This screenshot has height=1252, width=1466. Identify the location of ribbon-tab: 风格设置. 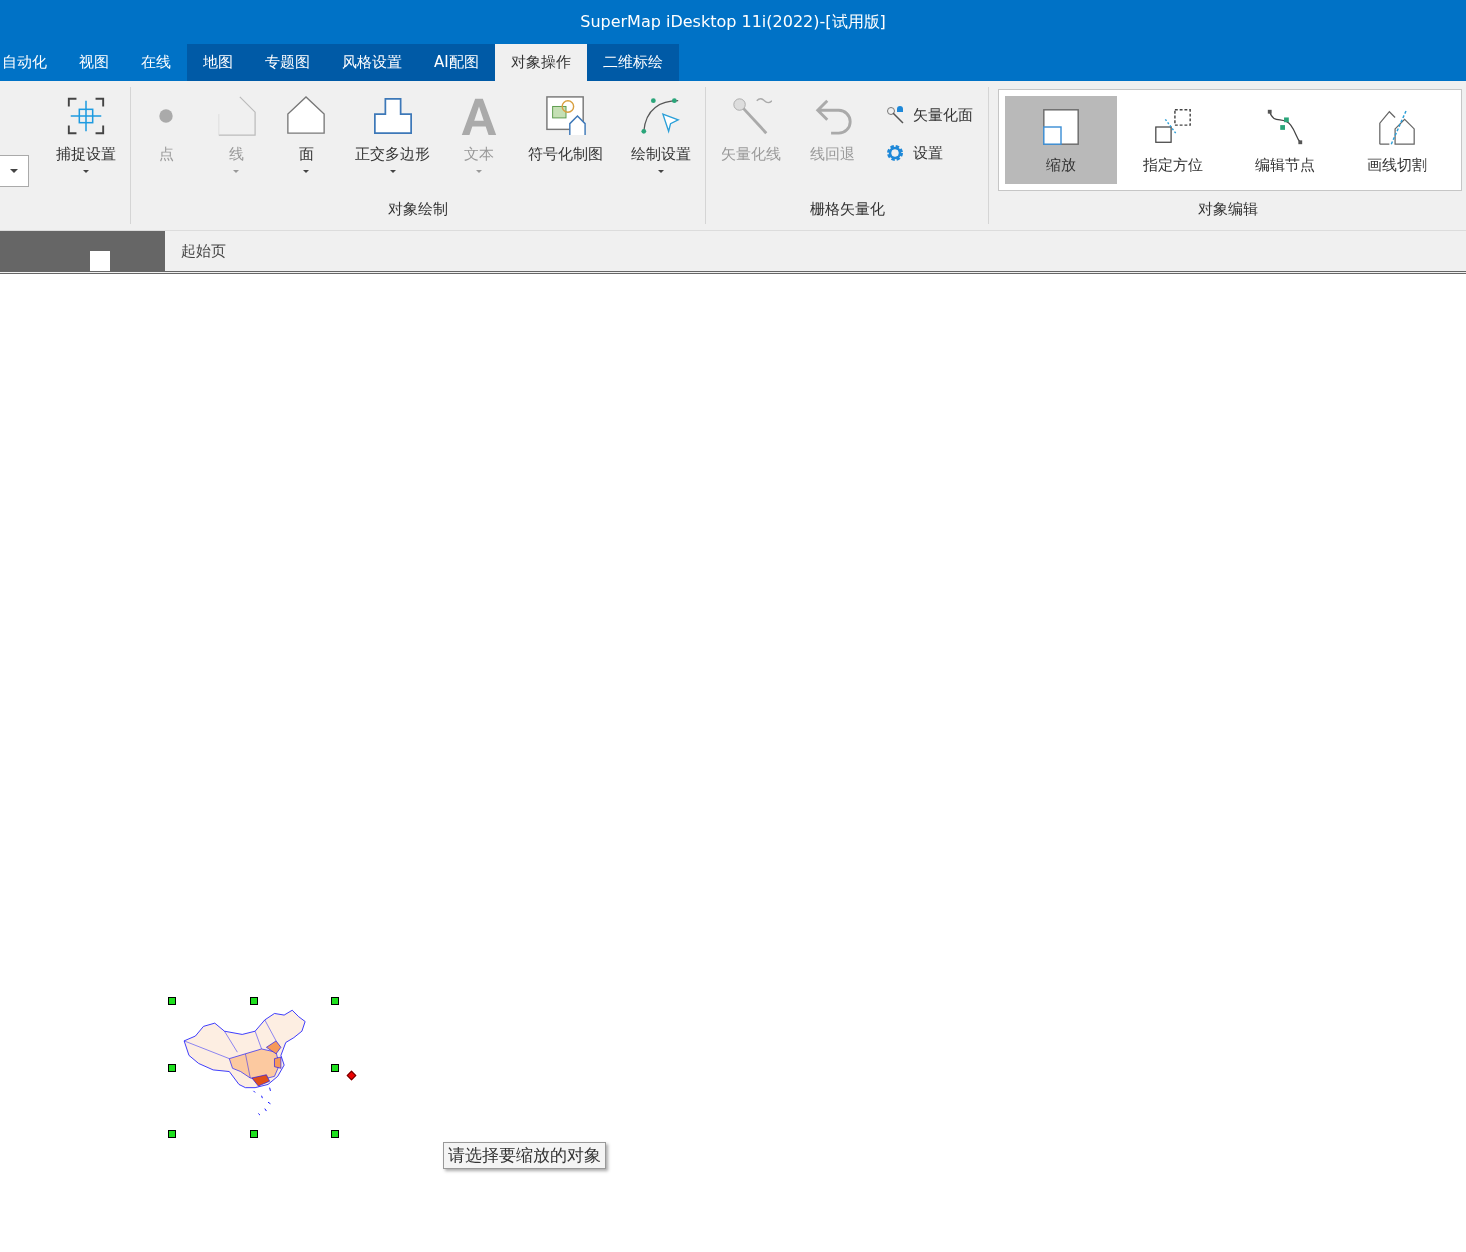
(372, 62).